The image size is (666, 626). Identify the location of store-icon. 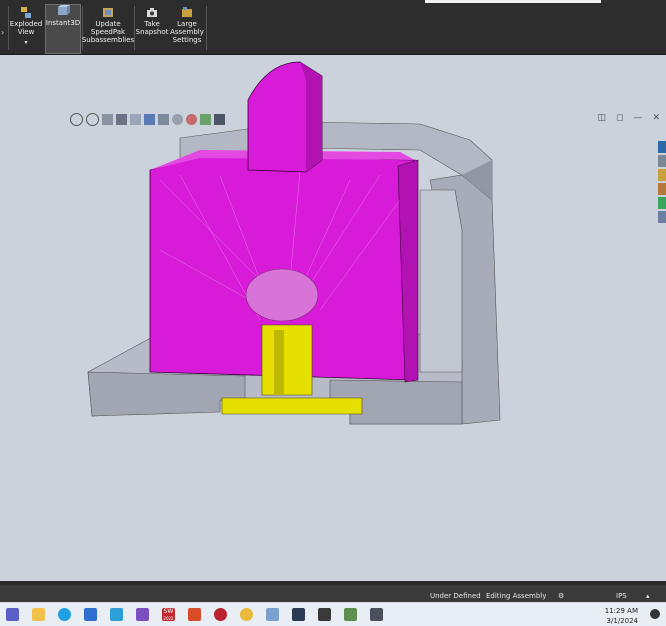
(90, 614).